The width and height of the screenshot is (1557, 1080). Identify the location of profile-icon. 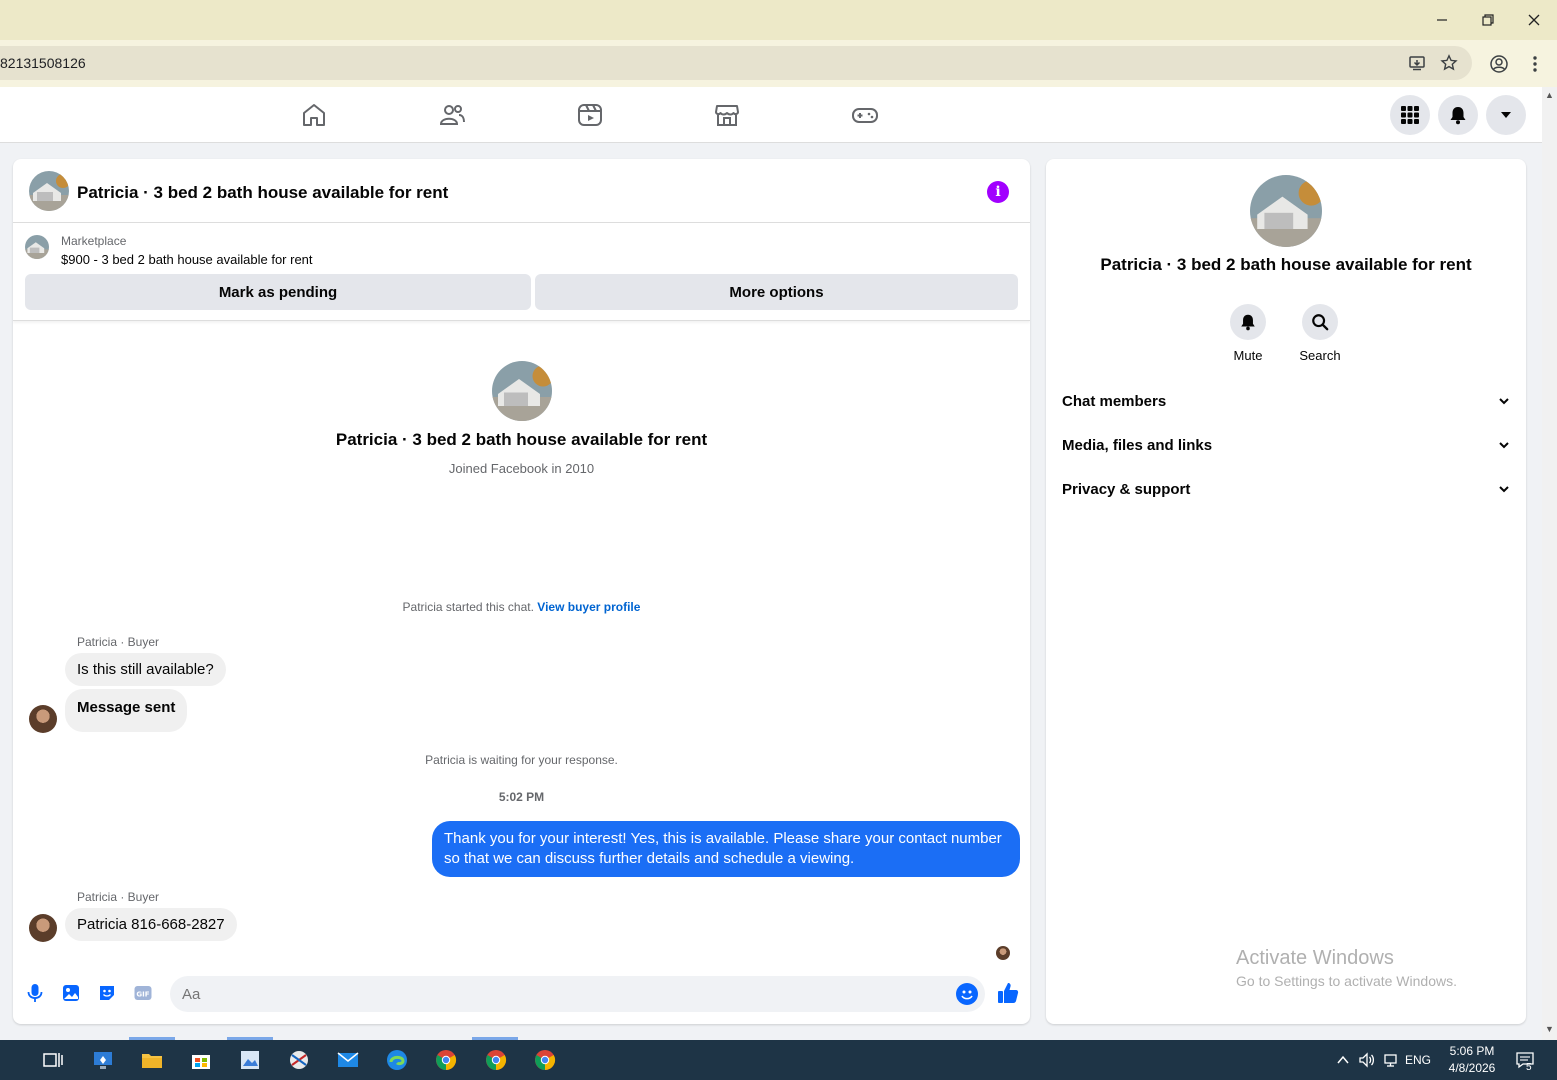
(1499, 64).